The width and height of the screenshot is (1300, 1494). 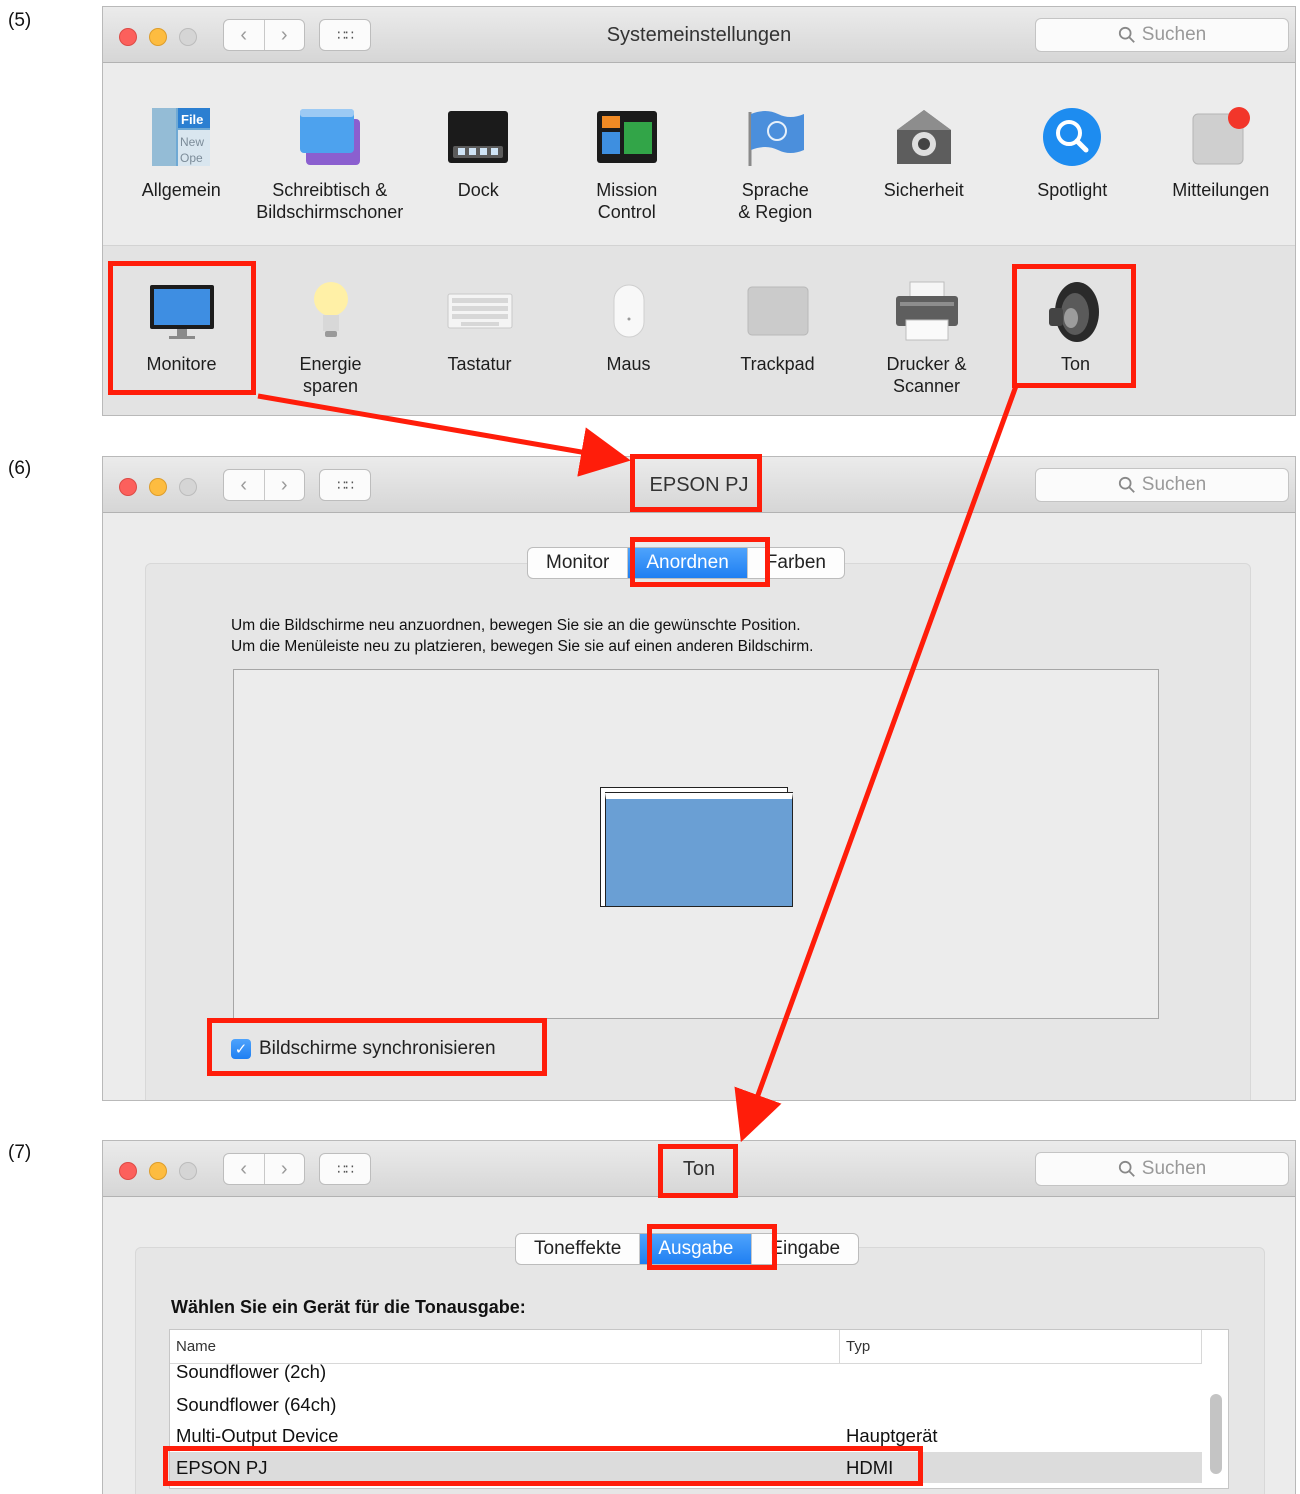 I want to click on table-row: Soundflower (64ch), so click(x=686, y=1404).